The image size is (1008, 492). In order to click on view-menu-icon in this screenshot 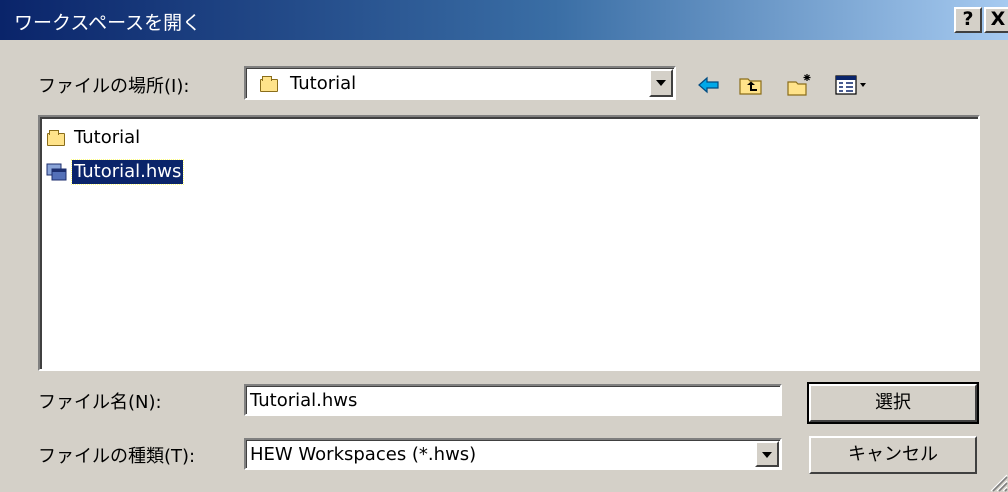, I will do `click(854, 85)`.